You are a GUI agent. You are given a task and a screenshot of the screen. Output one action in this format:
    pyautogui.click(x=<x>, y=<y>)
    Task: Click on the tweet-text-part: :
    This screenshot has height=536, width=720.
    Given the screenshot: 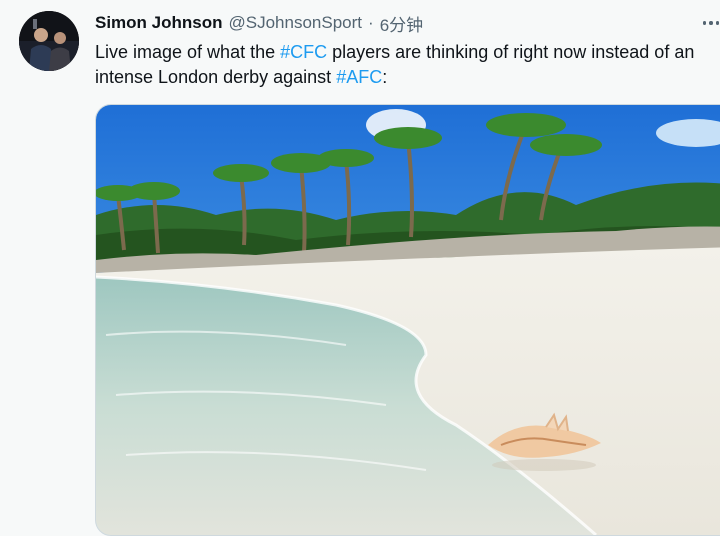 What is the action you would take?
    pyautogui.click(x=385, y=77)
    